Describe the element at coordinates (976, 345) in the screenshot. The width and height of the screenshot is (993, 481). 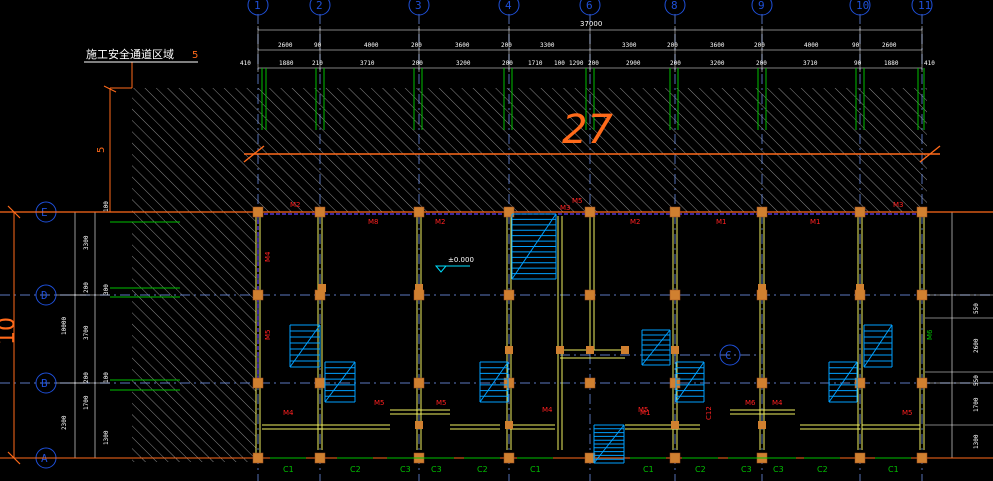
I see `dimension-text-right: 2600` at that location.